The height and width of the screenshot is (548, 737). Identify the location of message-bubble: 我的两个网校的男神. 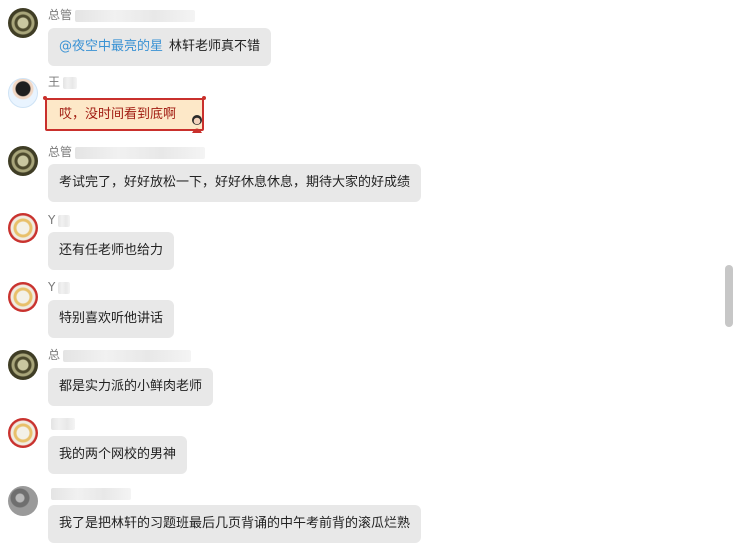
(118, 455).